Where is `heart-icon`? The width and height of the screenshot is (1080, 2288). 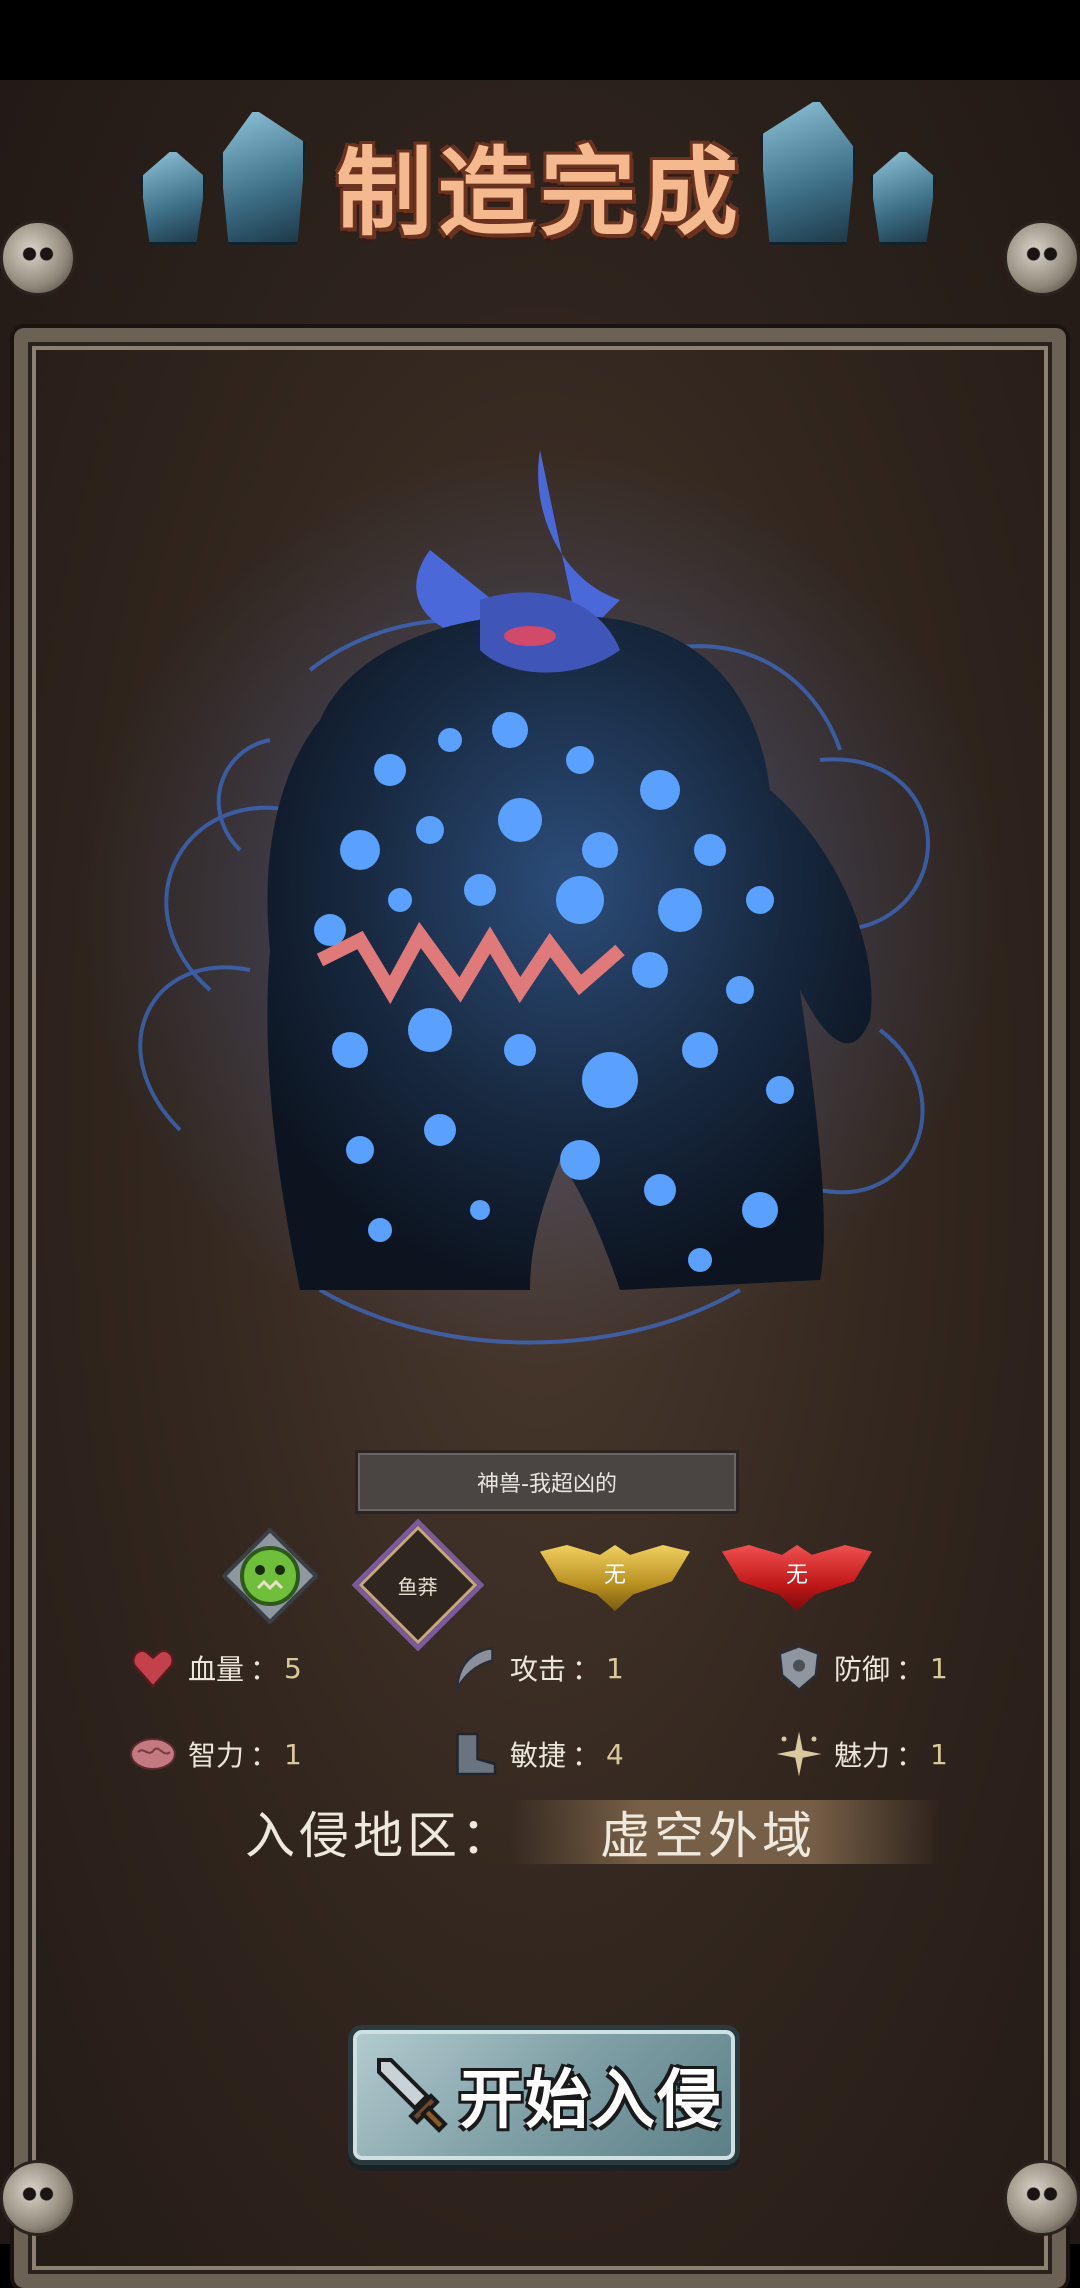
heart-icon is located at coordinates (153, 1668).